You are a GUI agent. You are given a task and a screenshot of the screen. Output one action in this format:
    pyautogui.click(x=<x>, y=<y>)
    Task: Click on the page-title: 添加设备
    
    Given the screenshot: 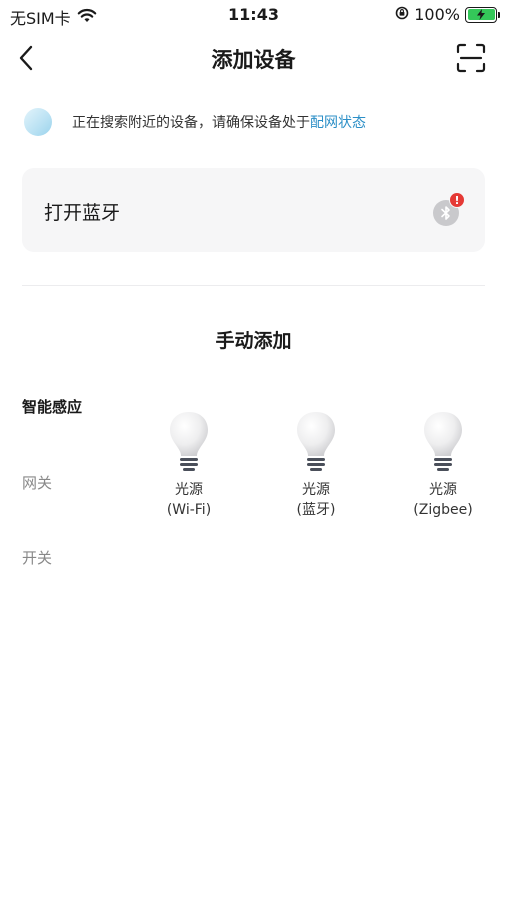 What is the action you would take?
    pyautogui.click(x=253, y=60)
    